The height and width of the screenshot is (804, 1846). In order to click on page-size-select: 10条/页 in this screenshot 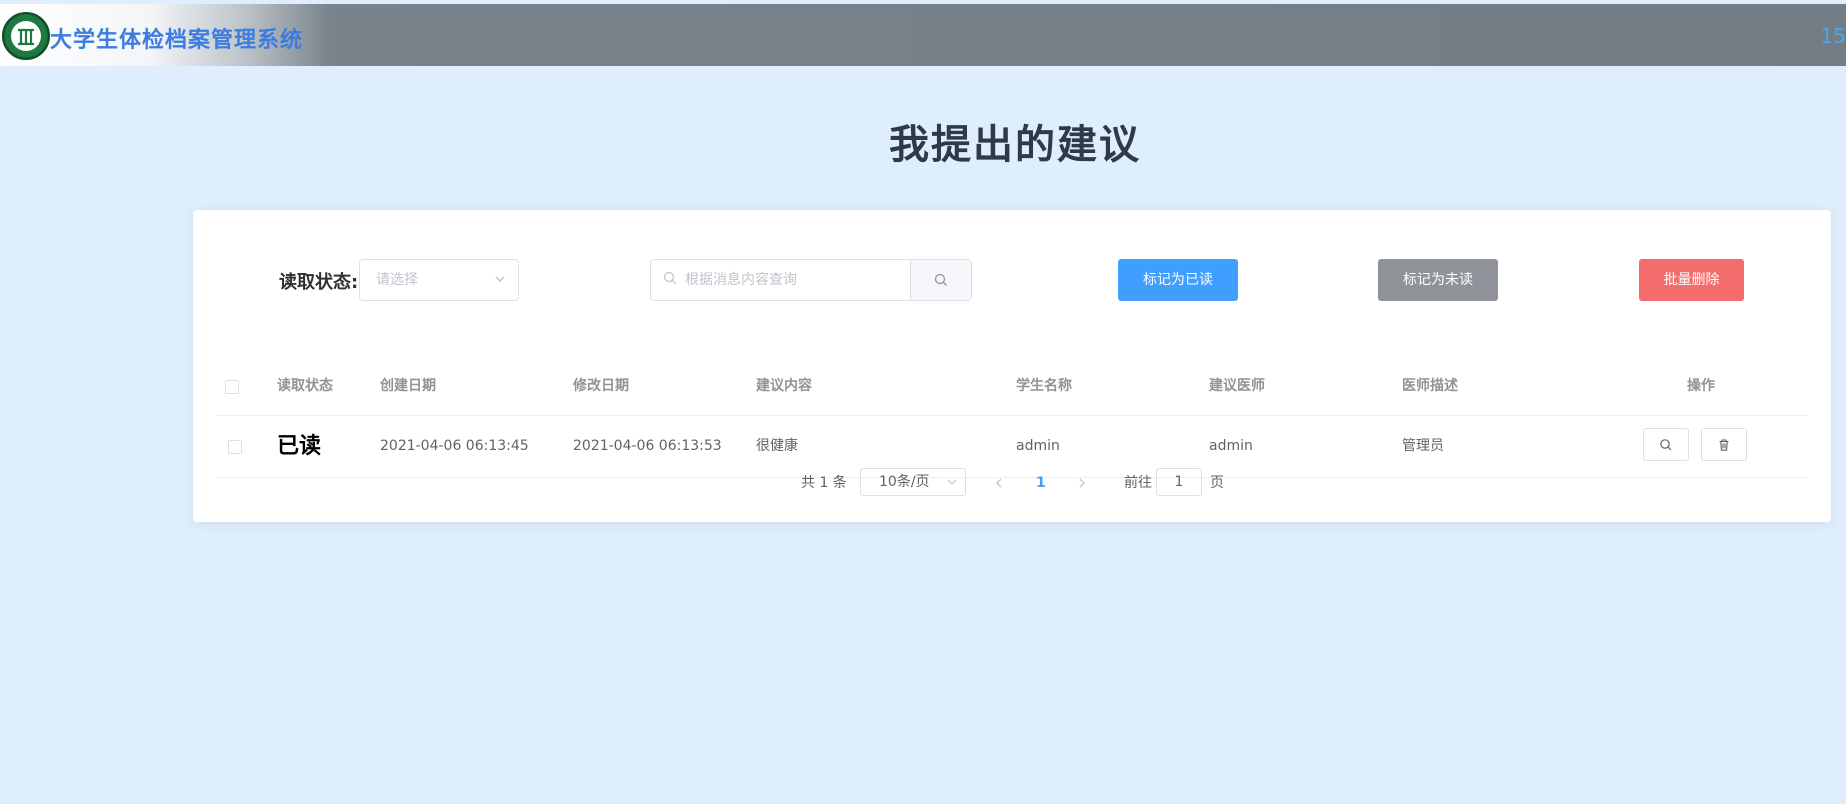, I will do `click(913, 482)`.